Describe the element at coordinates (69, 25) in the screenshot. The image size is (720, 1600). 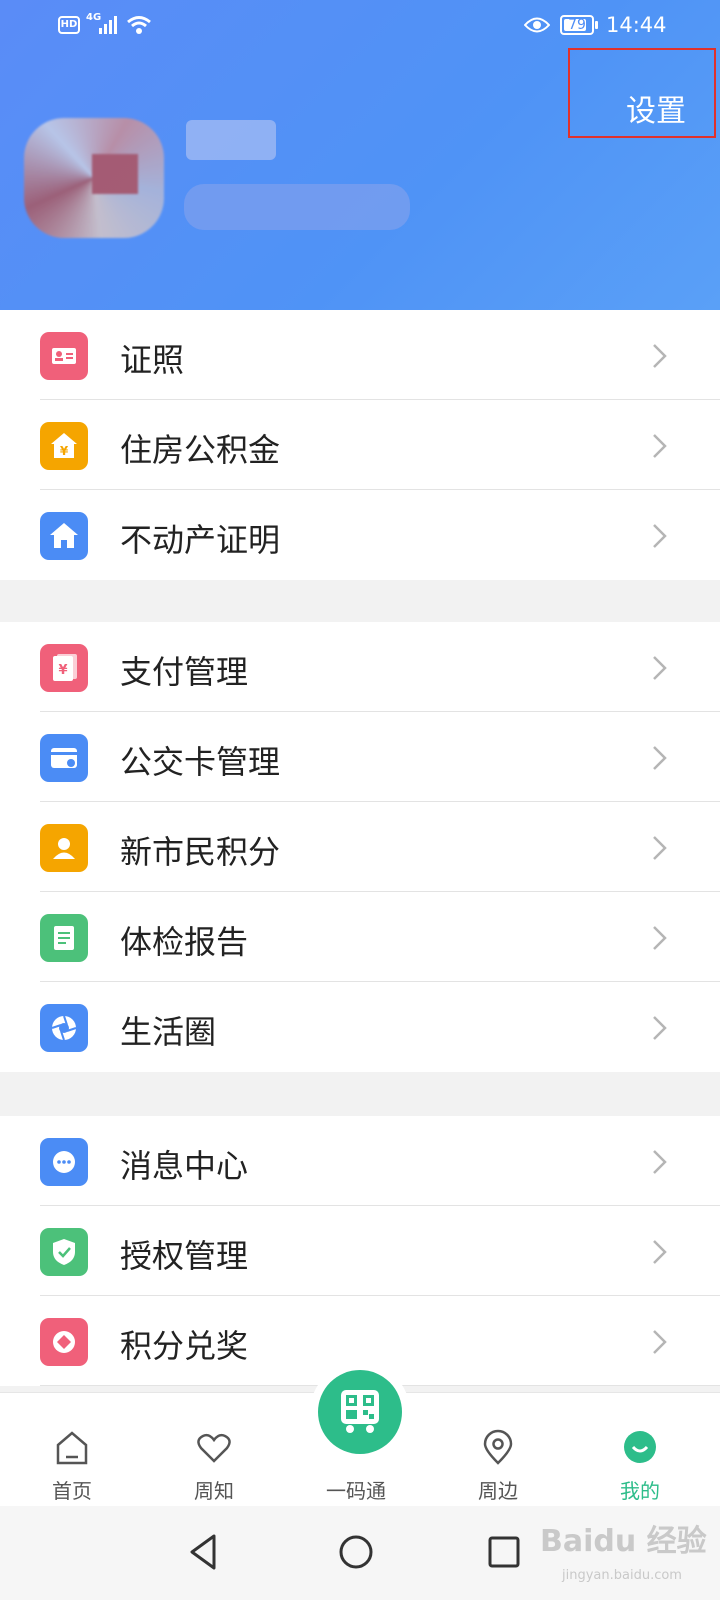
I see `hd-badge: HD` at that location.